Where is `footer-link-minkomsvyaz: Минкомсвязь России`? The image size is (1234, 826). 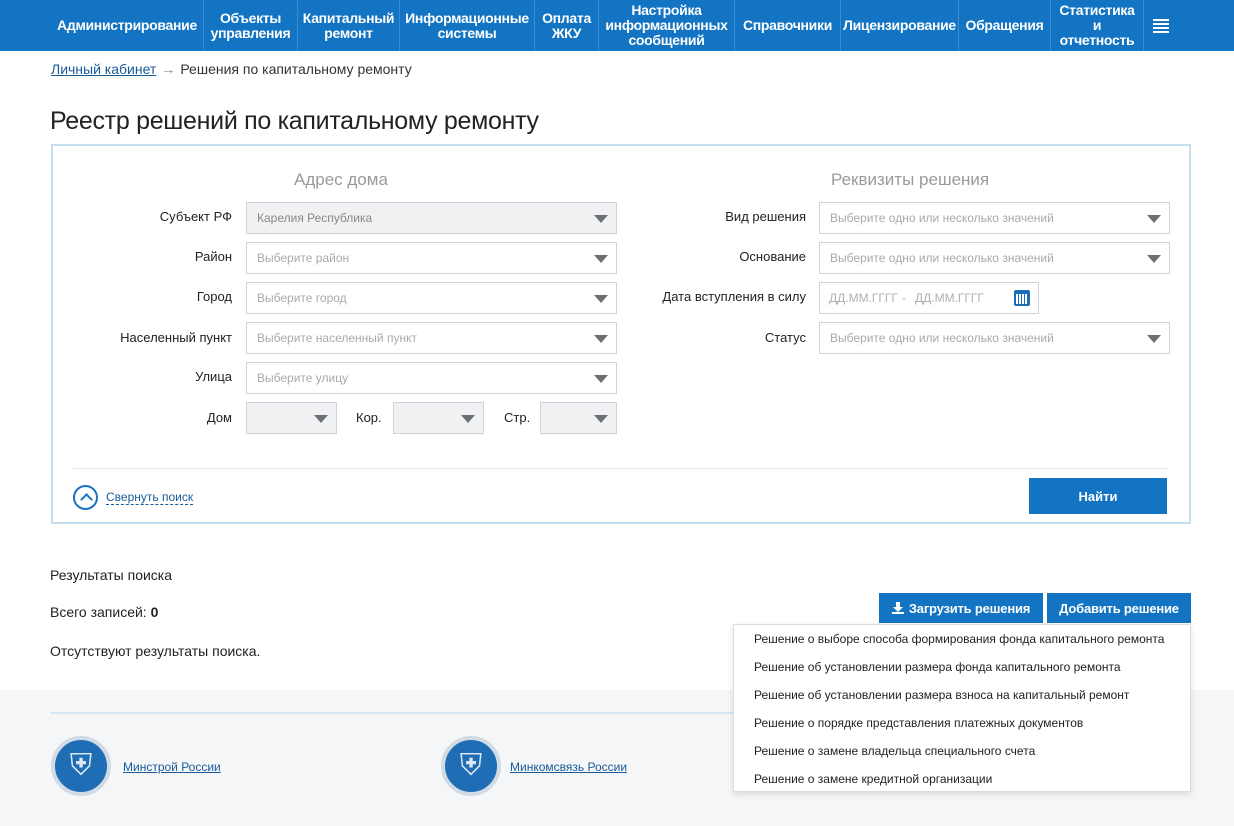
footer-link-minkomsvyaz: Минкомсвязь России is located at coordinates (568, 767).